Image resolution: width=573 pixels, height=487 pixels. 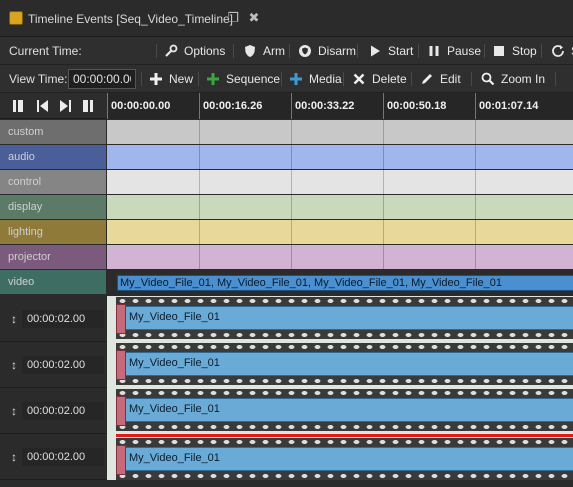 What do you see at coordinates (53, 182) in the screenshot?
I see `lane-label-control: control` at bounding box center [53, 182].